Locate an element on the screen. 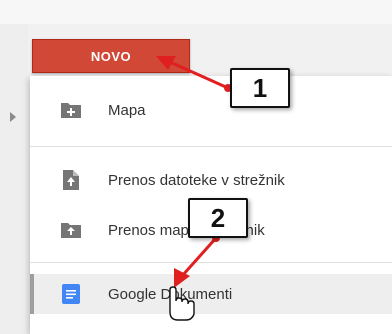  menu-item-file-upload: Prenos datoteke v strežnik is located at coordinates (211, 180).